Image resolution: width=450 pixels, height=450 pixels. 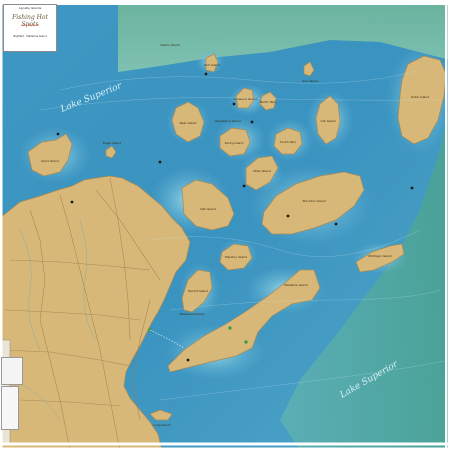 What do you see at coordinates (313, 201) in the screenshot?
I see `label-stockton: Stockton Island` at bounding box center [313, 201].